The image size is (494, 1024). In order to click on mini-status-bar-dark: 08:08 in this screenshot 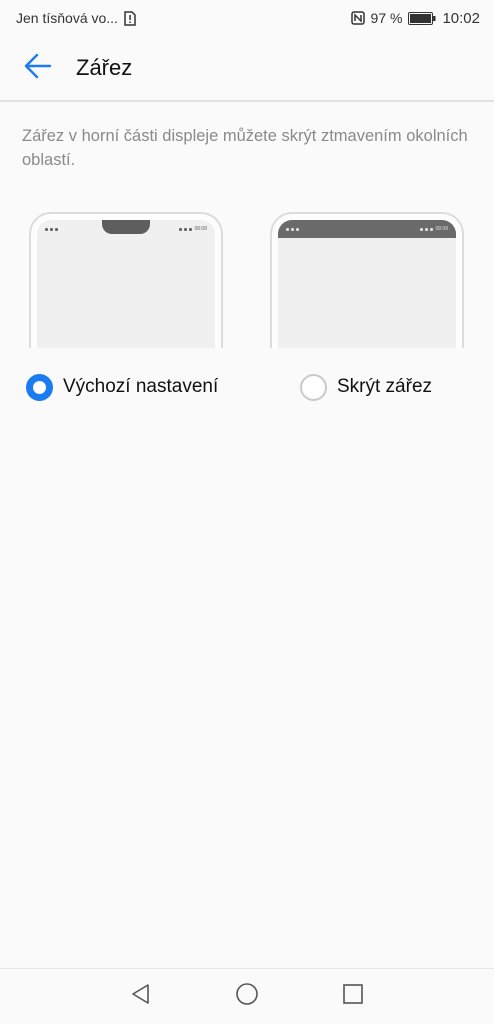, I will do `click(367, 229)`.